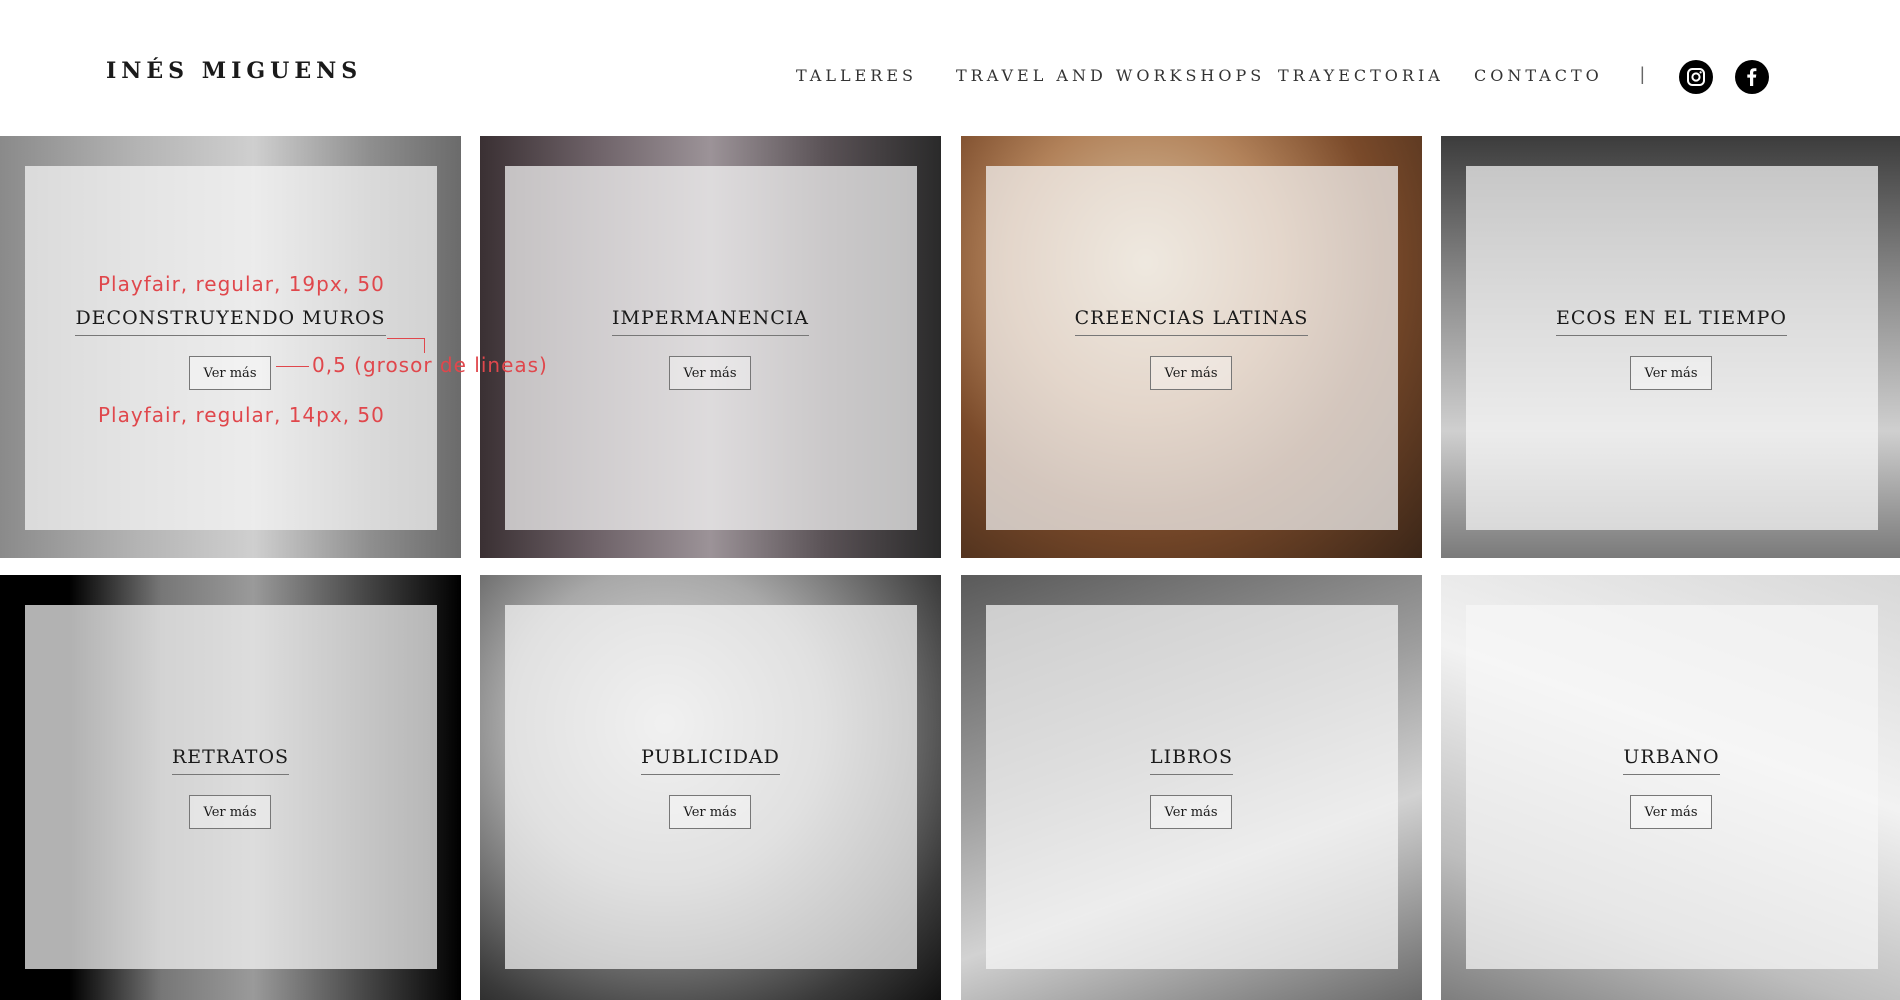  What do you see at coordinates (241, 284) in the screenshot?
I see `annotation-title-spec: Playfair, regular, 19px, 50` at bounding box center [241, 284].